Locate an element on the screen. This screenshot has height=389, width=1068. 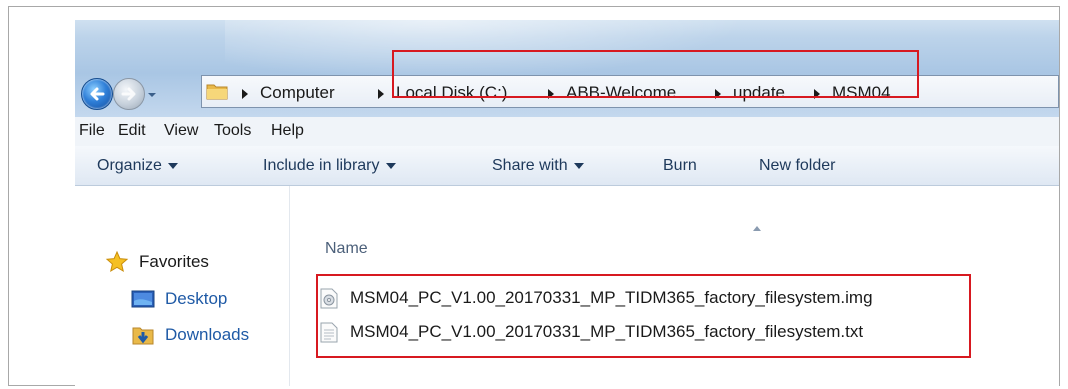
back-button is located at coordinates (97, 94).